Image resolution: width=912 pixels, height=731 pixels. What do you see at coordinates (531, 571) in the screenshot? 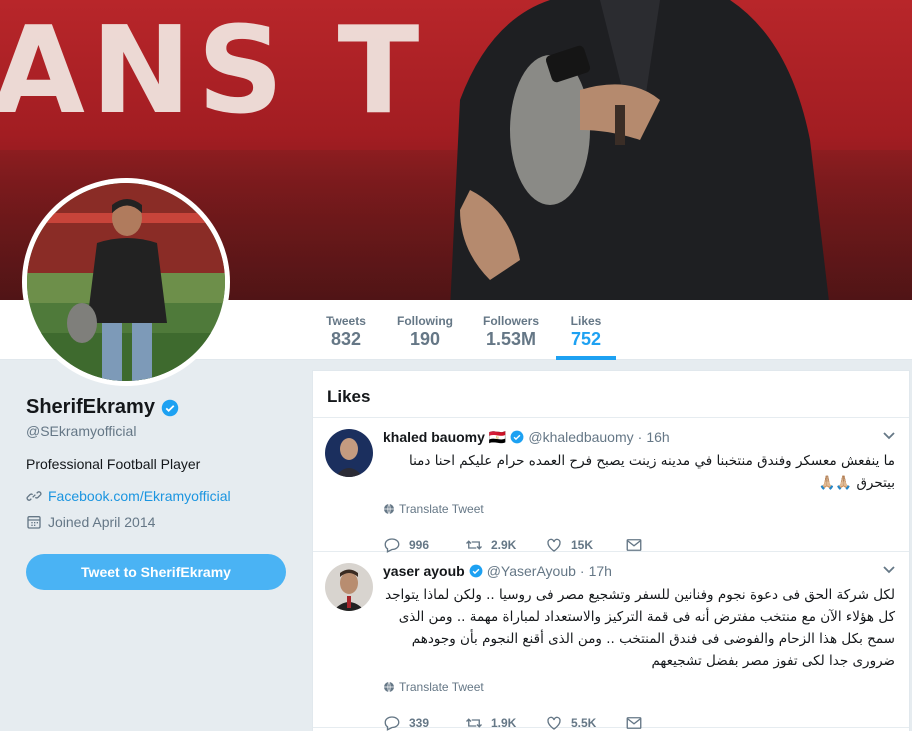
I see `tweet-author-handle: @YaserAyoub` at bounding box center [531, 571].